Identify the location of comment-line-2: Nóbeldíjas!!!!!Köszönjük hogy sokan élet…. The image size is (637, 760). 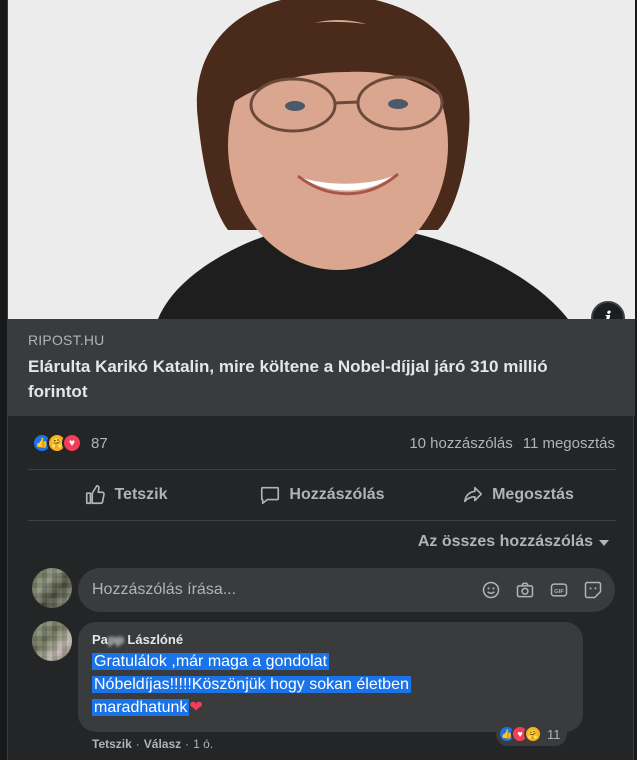
(251, 684).